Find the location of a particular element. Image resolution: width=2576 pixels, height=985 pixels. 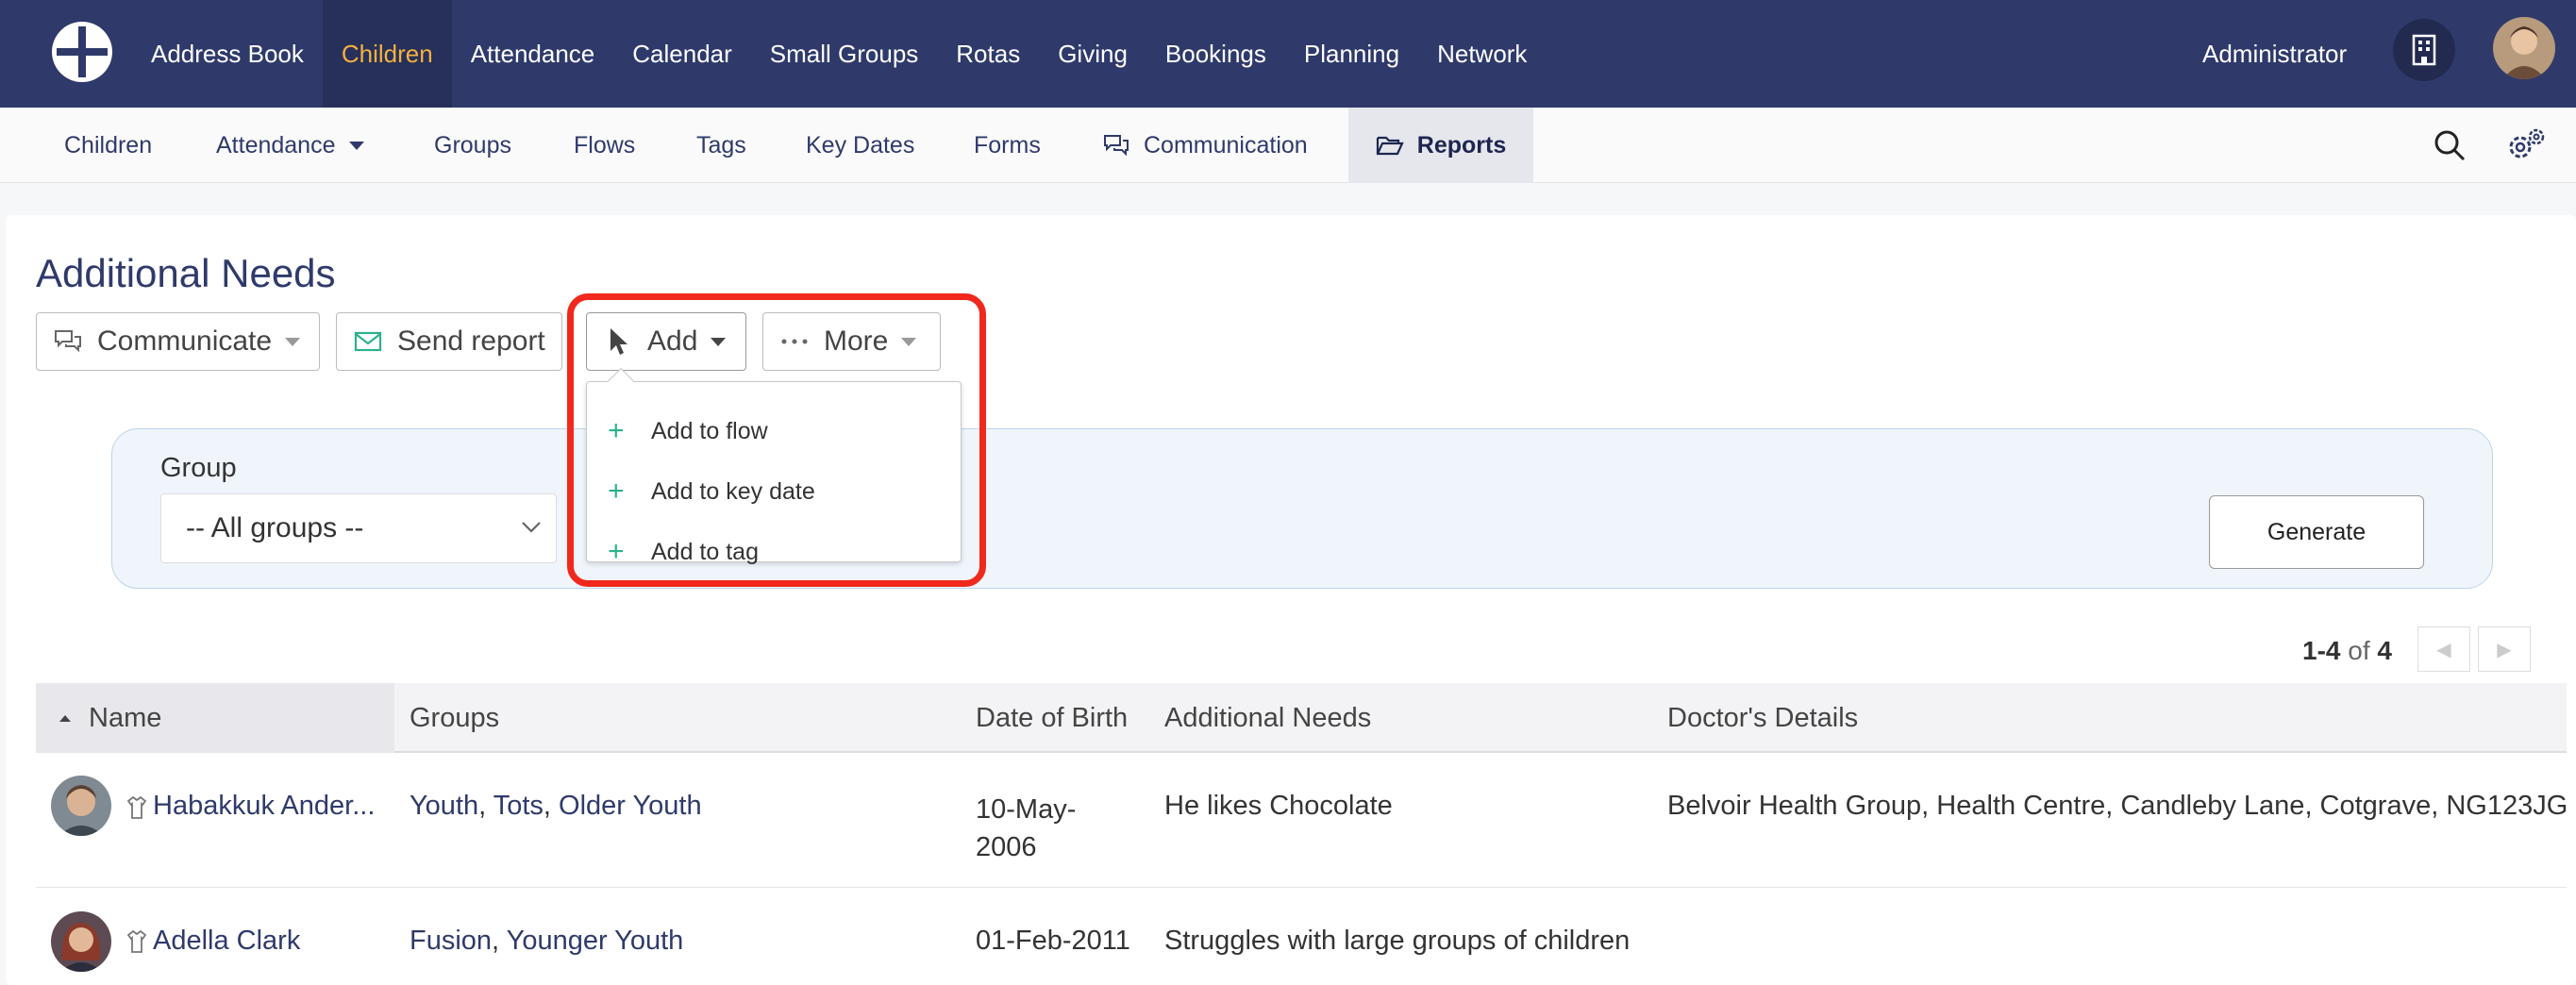

subnav-key-dates: Key Dates is located at coordinates (860, 145).